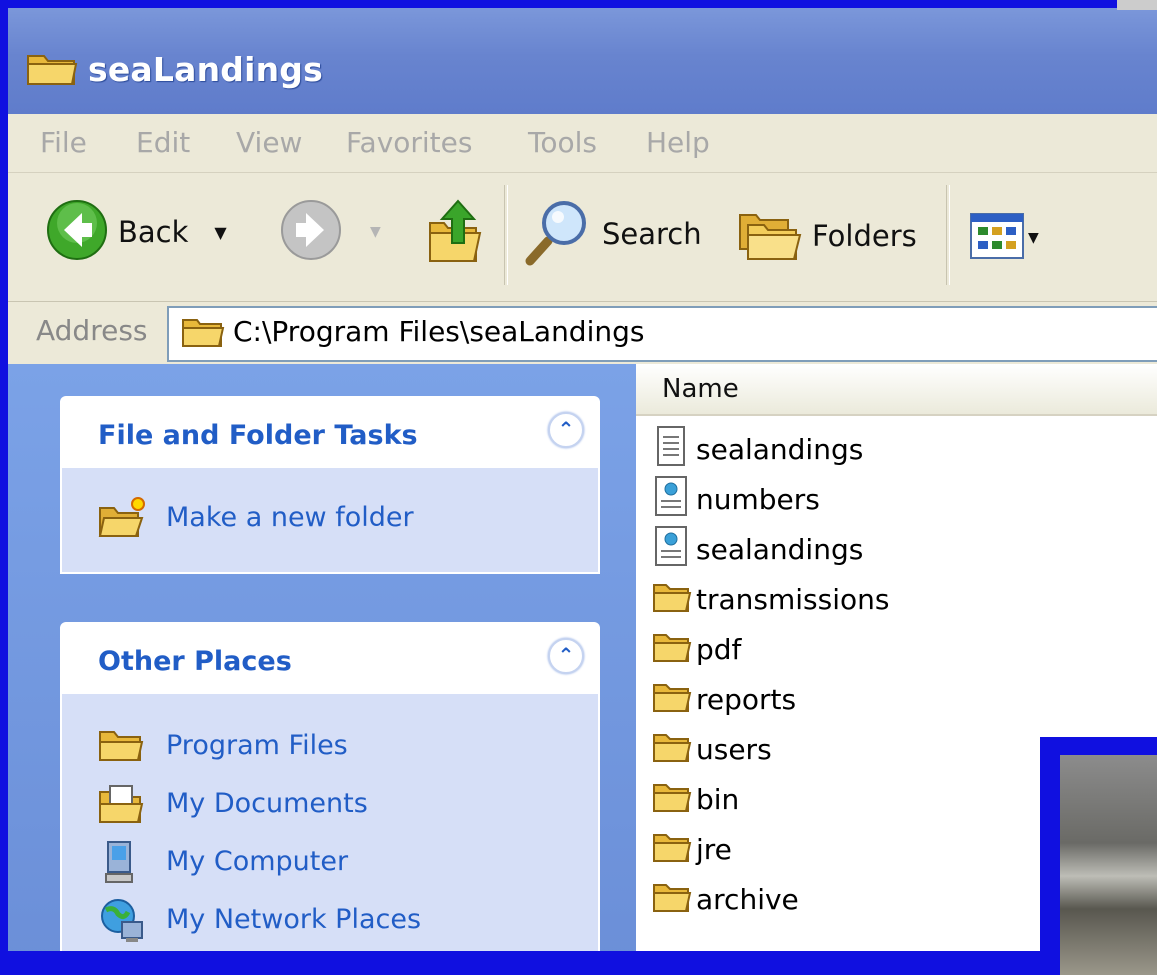  I want to click on my-computer-icon, so click(121, 865).